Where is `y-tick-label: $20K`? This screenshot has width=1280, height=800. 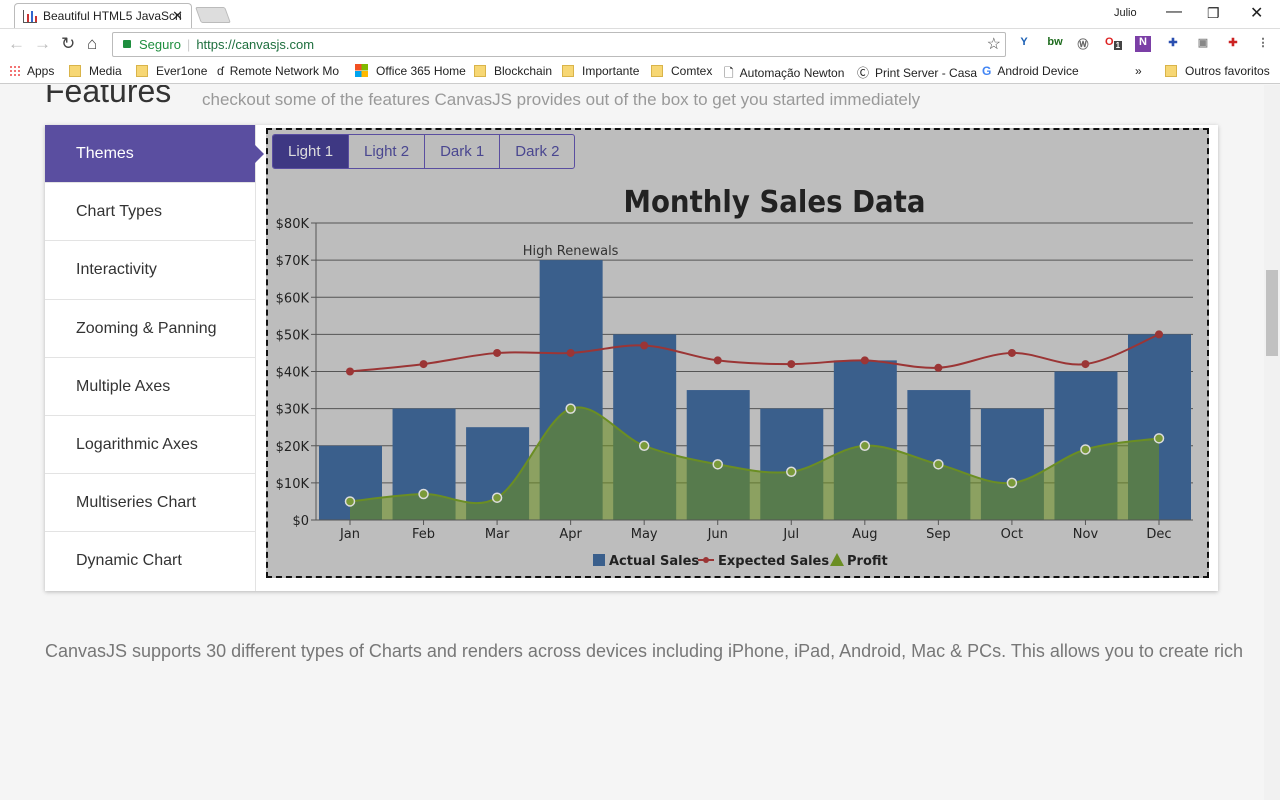 y-tick-label: $20K is located at coordinates (293, 447).